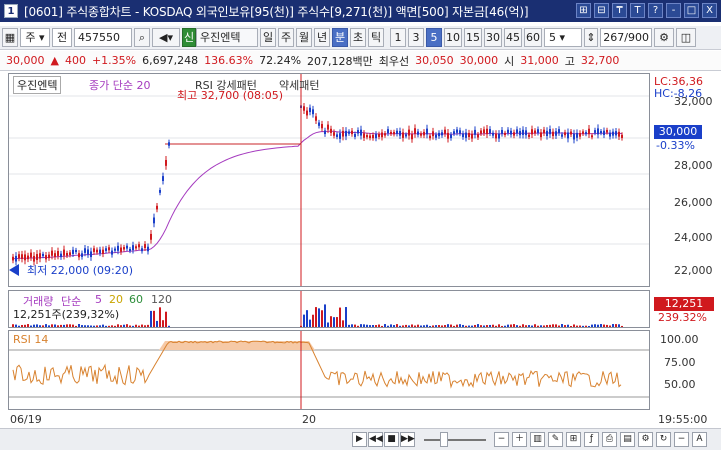  Describe the element at coordinates (375, 439) in the screenshot. I see `rewind-icon: ◀◀` at that location.